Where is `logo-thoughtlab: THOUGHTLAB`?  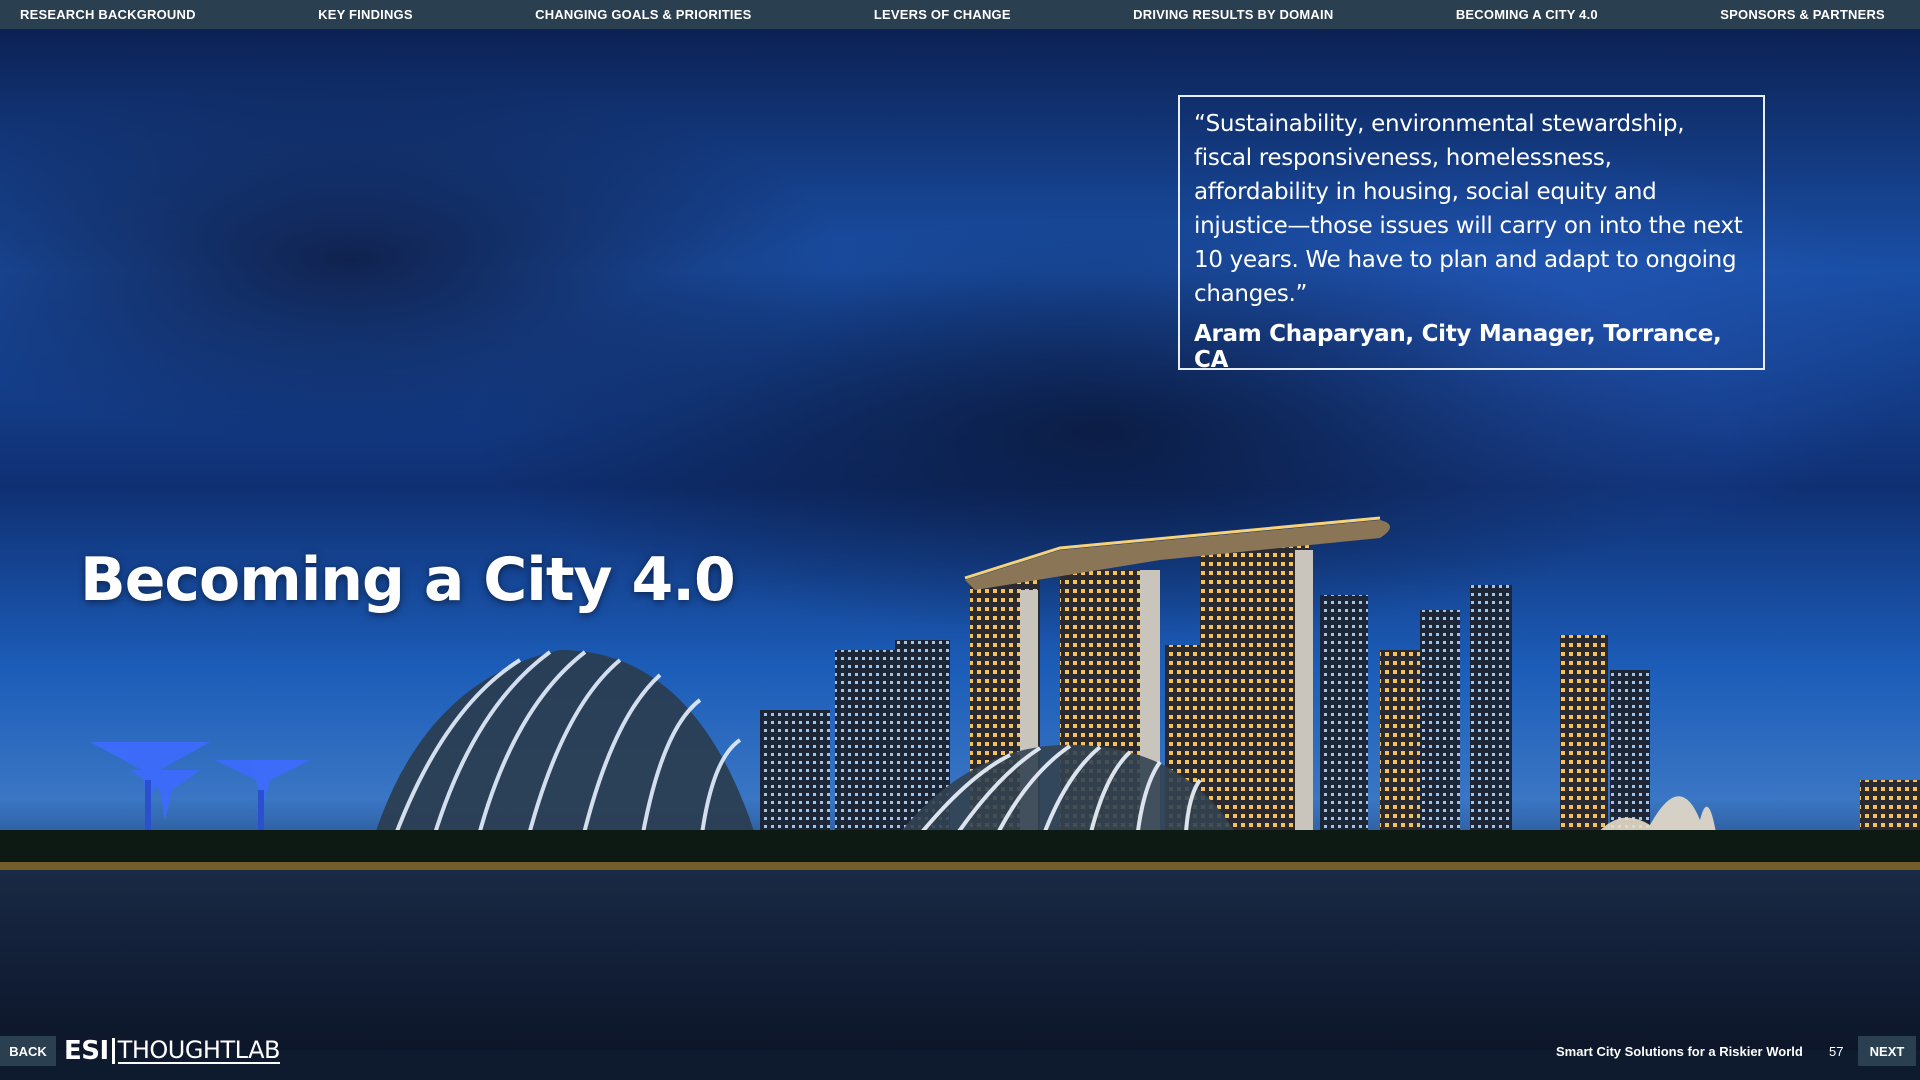
logo-thoughtlab: THOUGHTLAB is located at coordinates (198, 1050).